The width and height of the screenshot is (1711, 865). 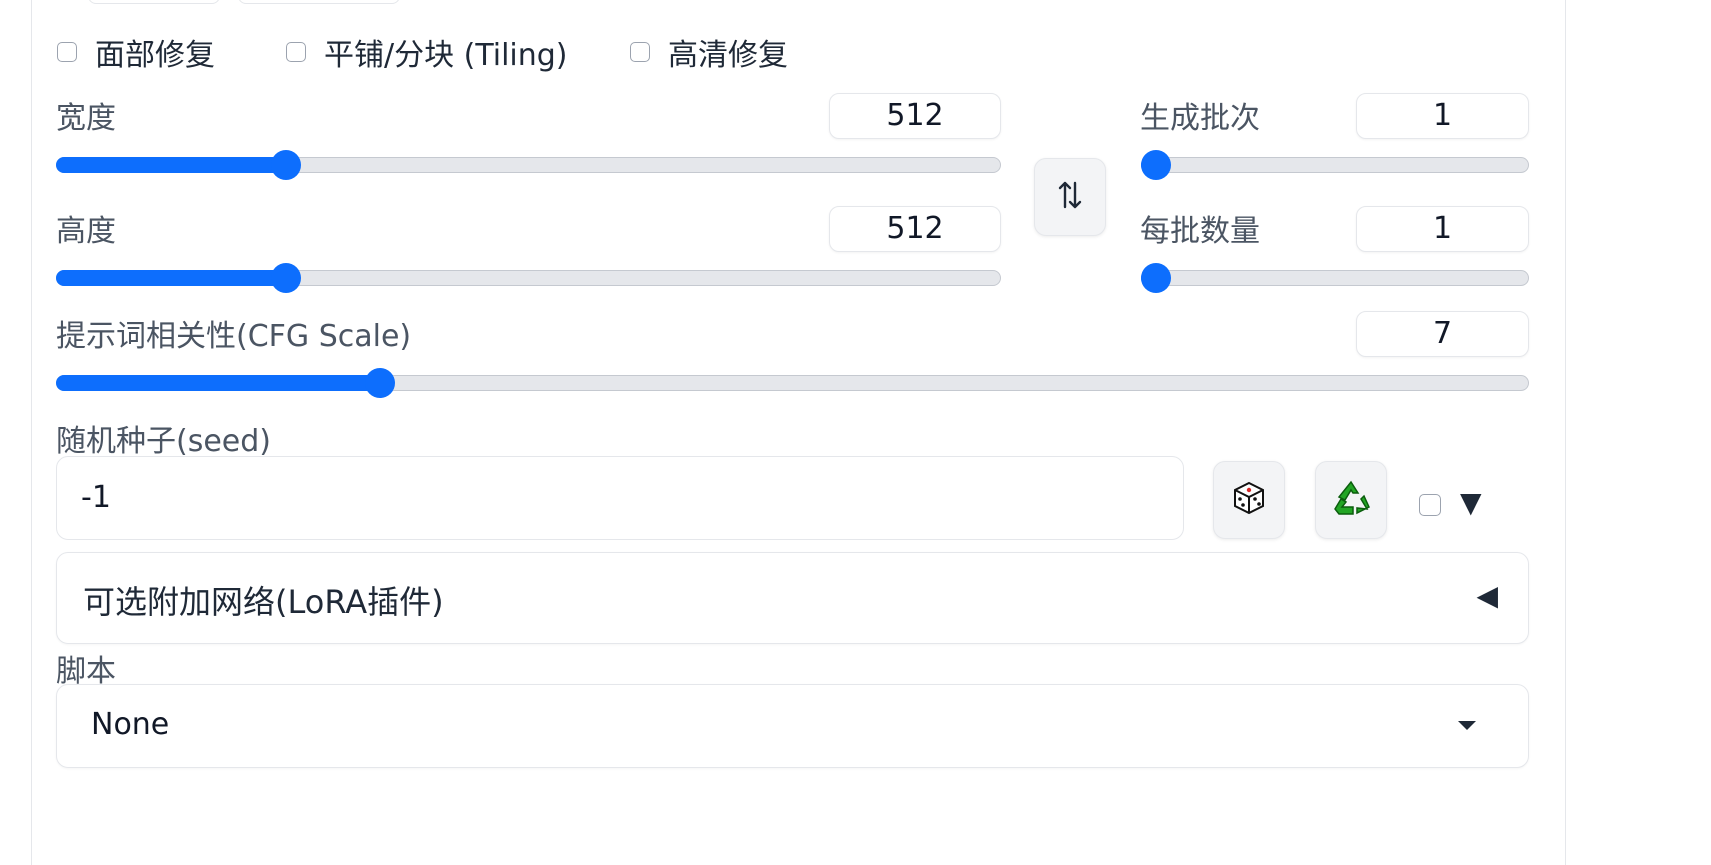 What do you see at coordinates (171, 165) in the screenshot?
I see `width-slider-fill` at bounding box center [171, 165].